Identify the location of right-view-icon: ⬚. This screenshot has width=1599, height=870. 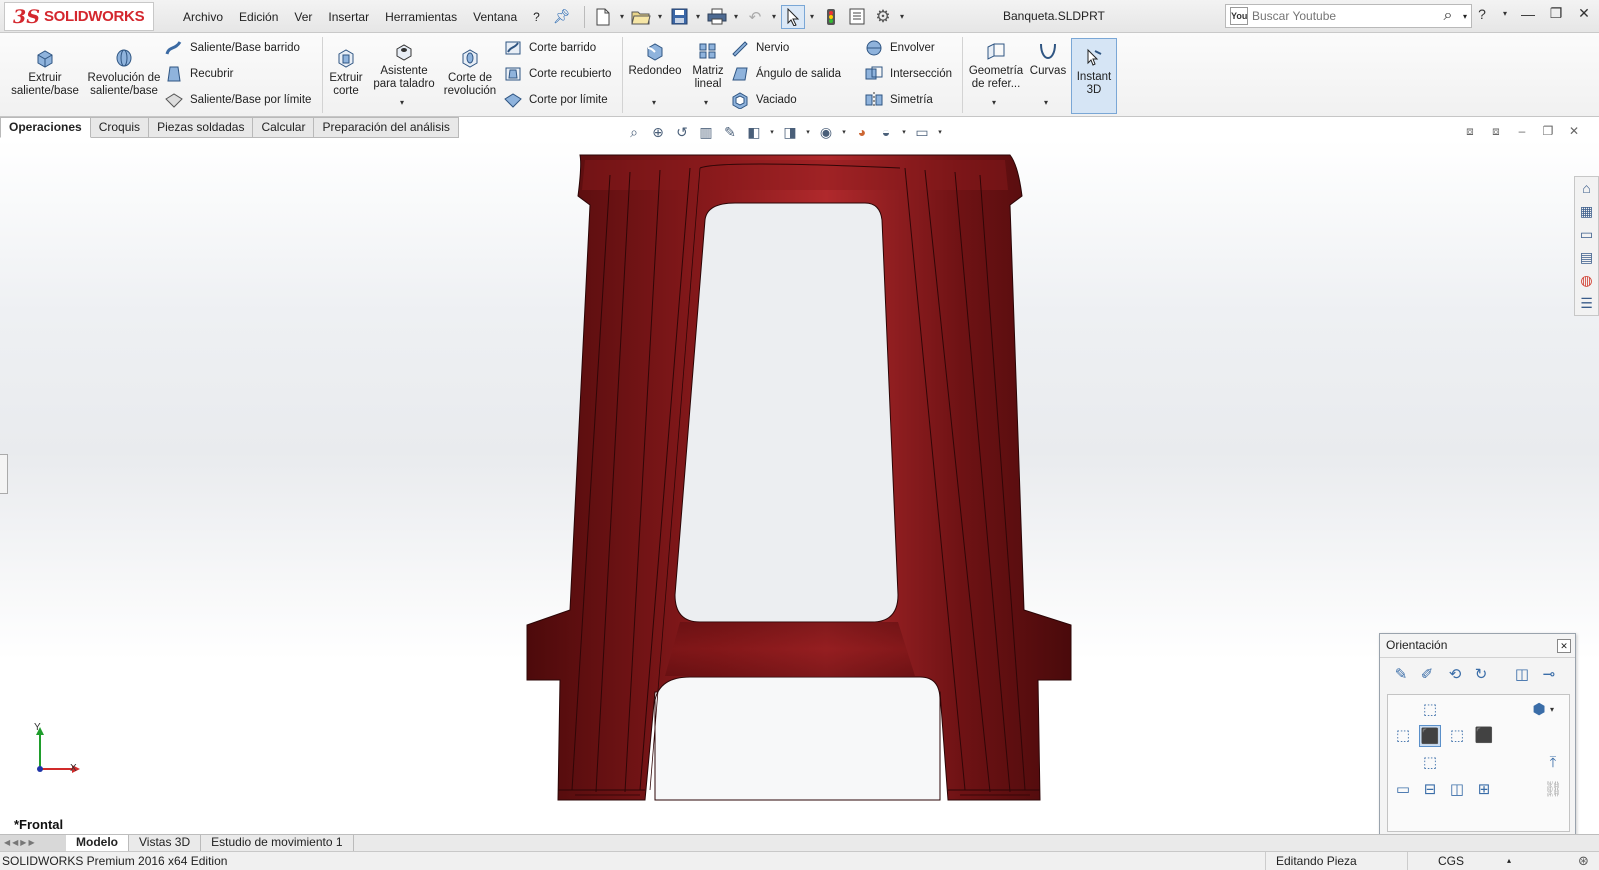
(1457, 736).